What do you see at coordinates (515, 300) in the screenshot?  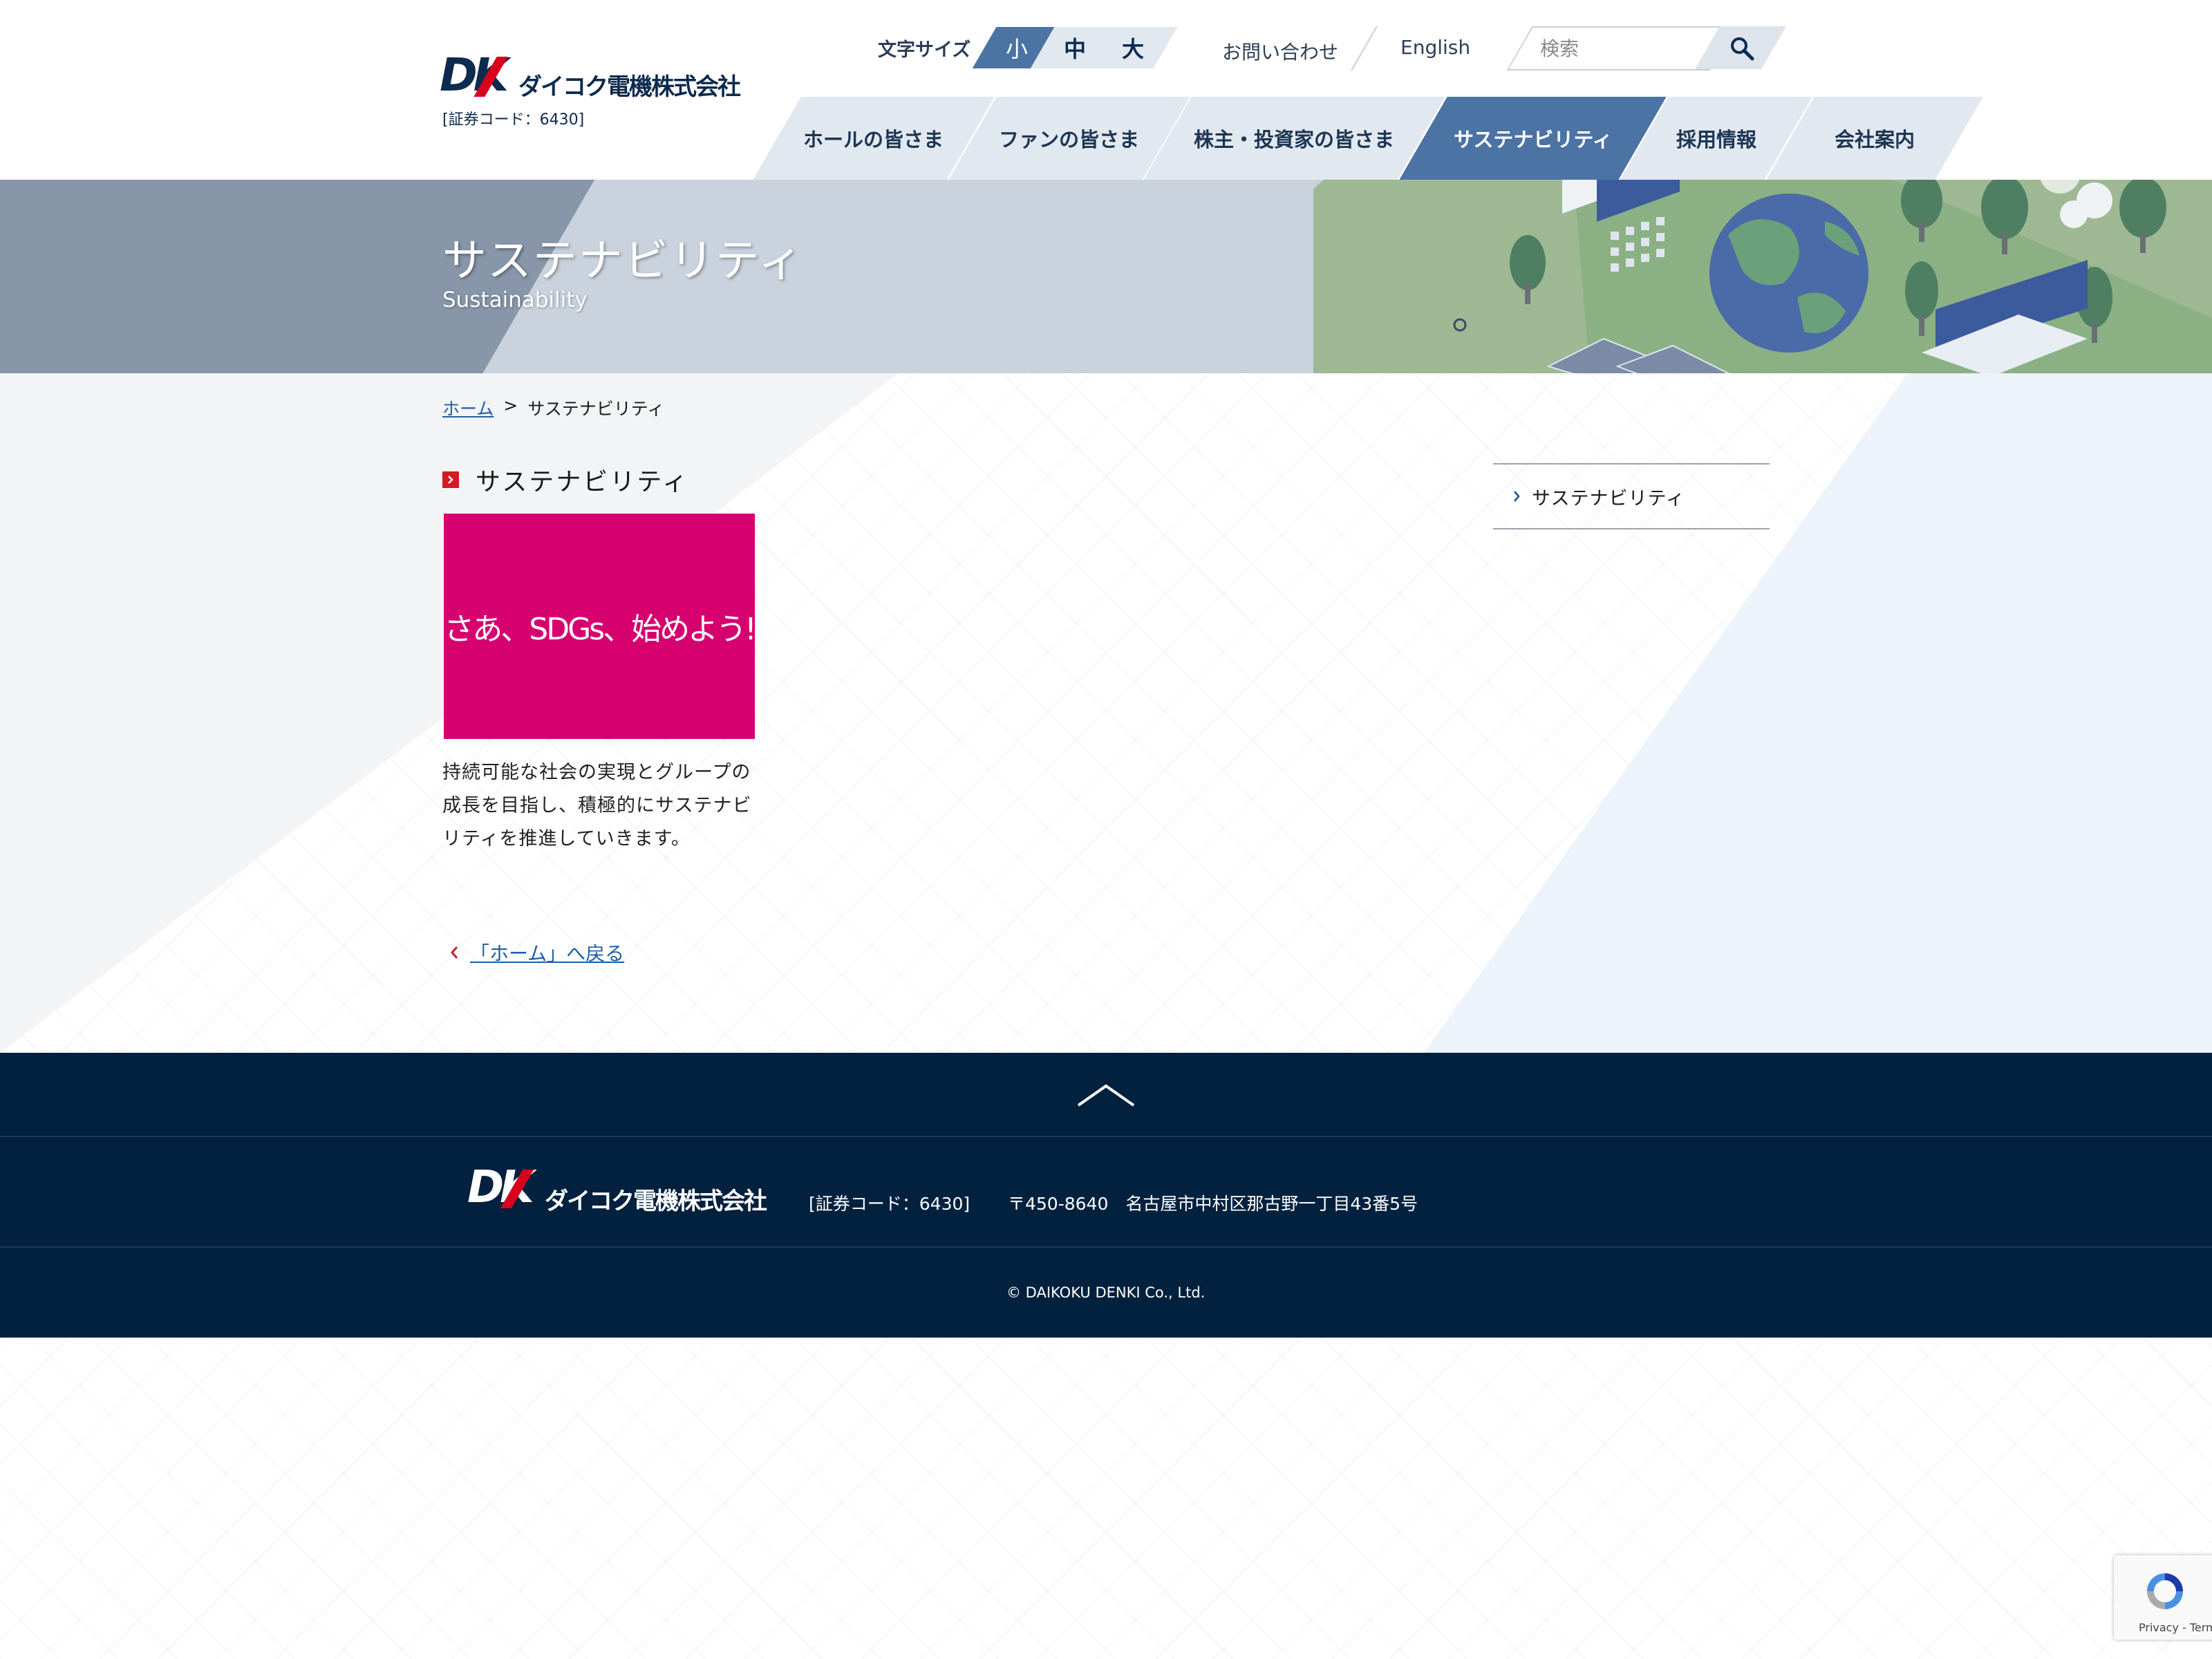 I see `hero-subtitle: Sustainability` at bounding box center [515, 300].